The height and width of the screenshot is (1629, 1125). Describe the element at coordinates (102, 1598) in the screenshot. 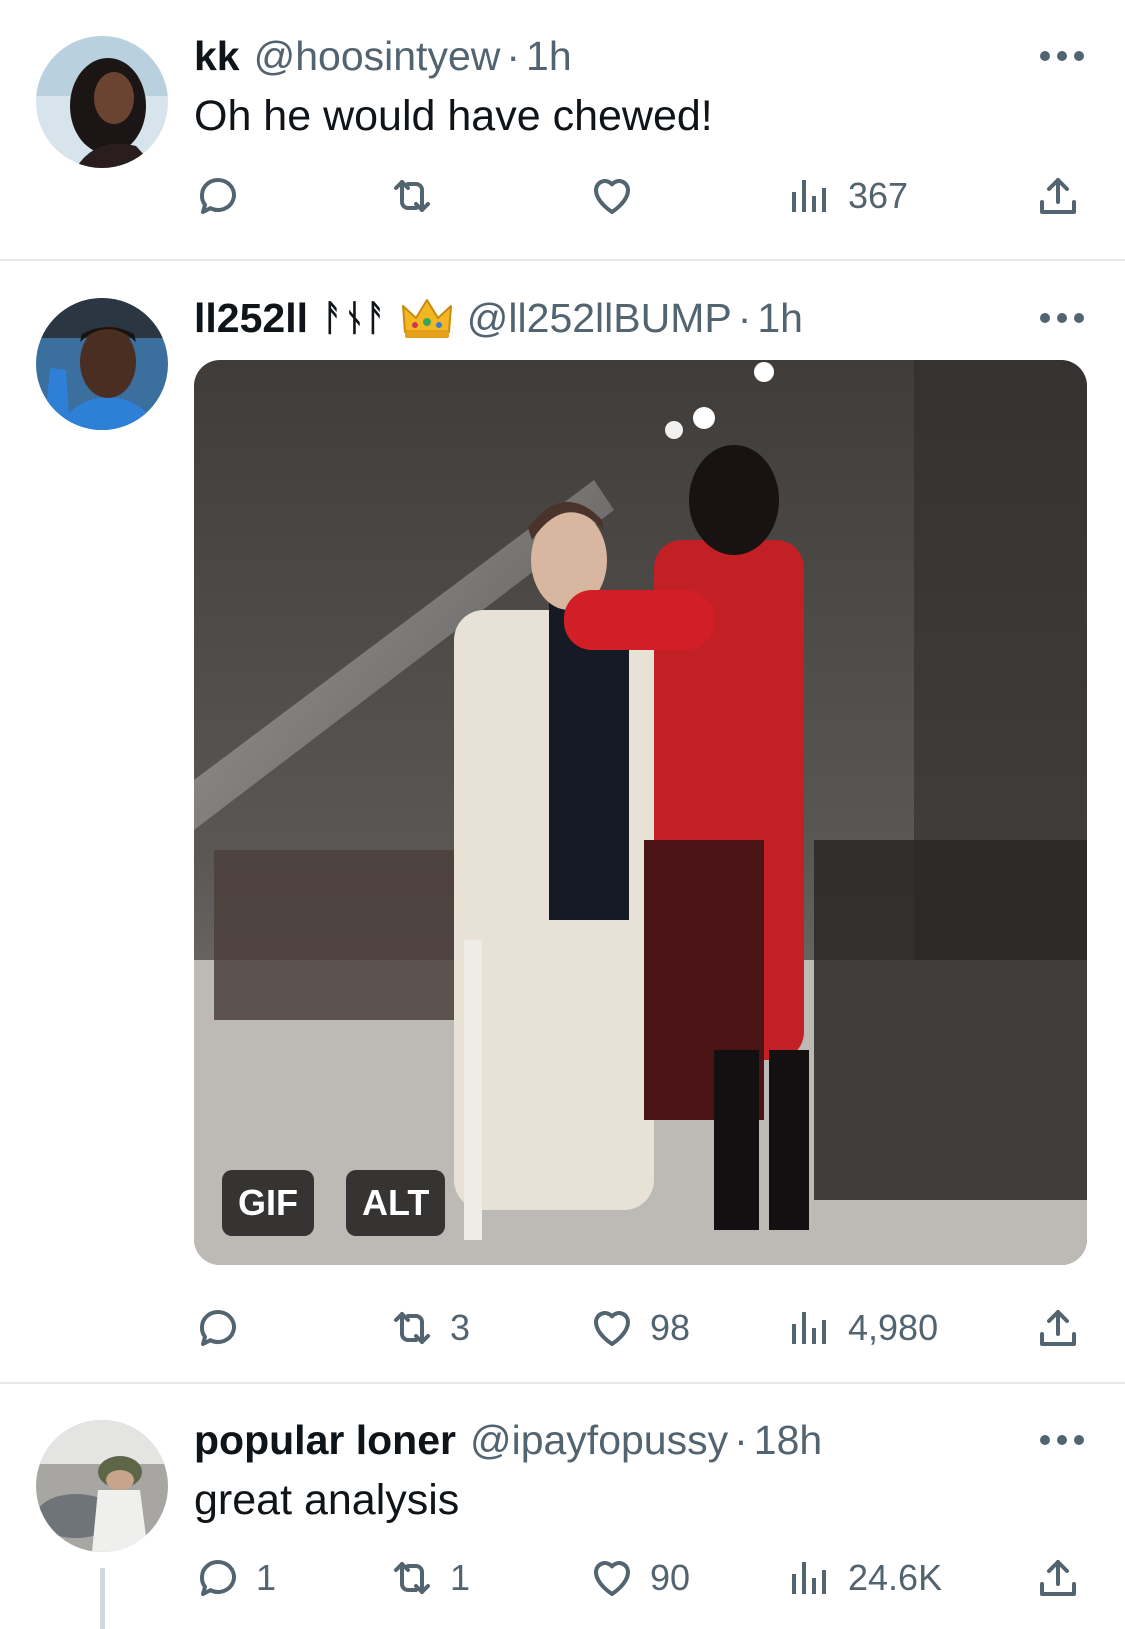

I see `thread-line` at that location.